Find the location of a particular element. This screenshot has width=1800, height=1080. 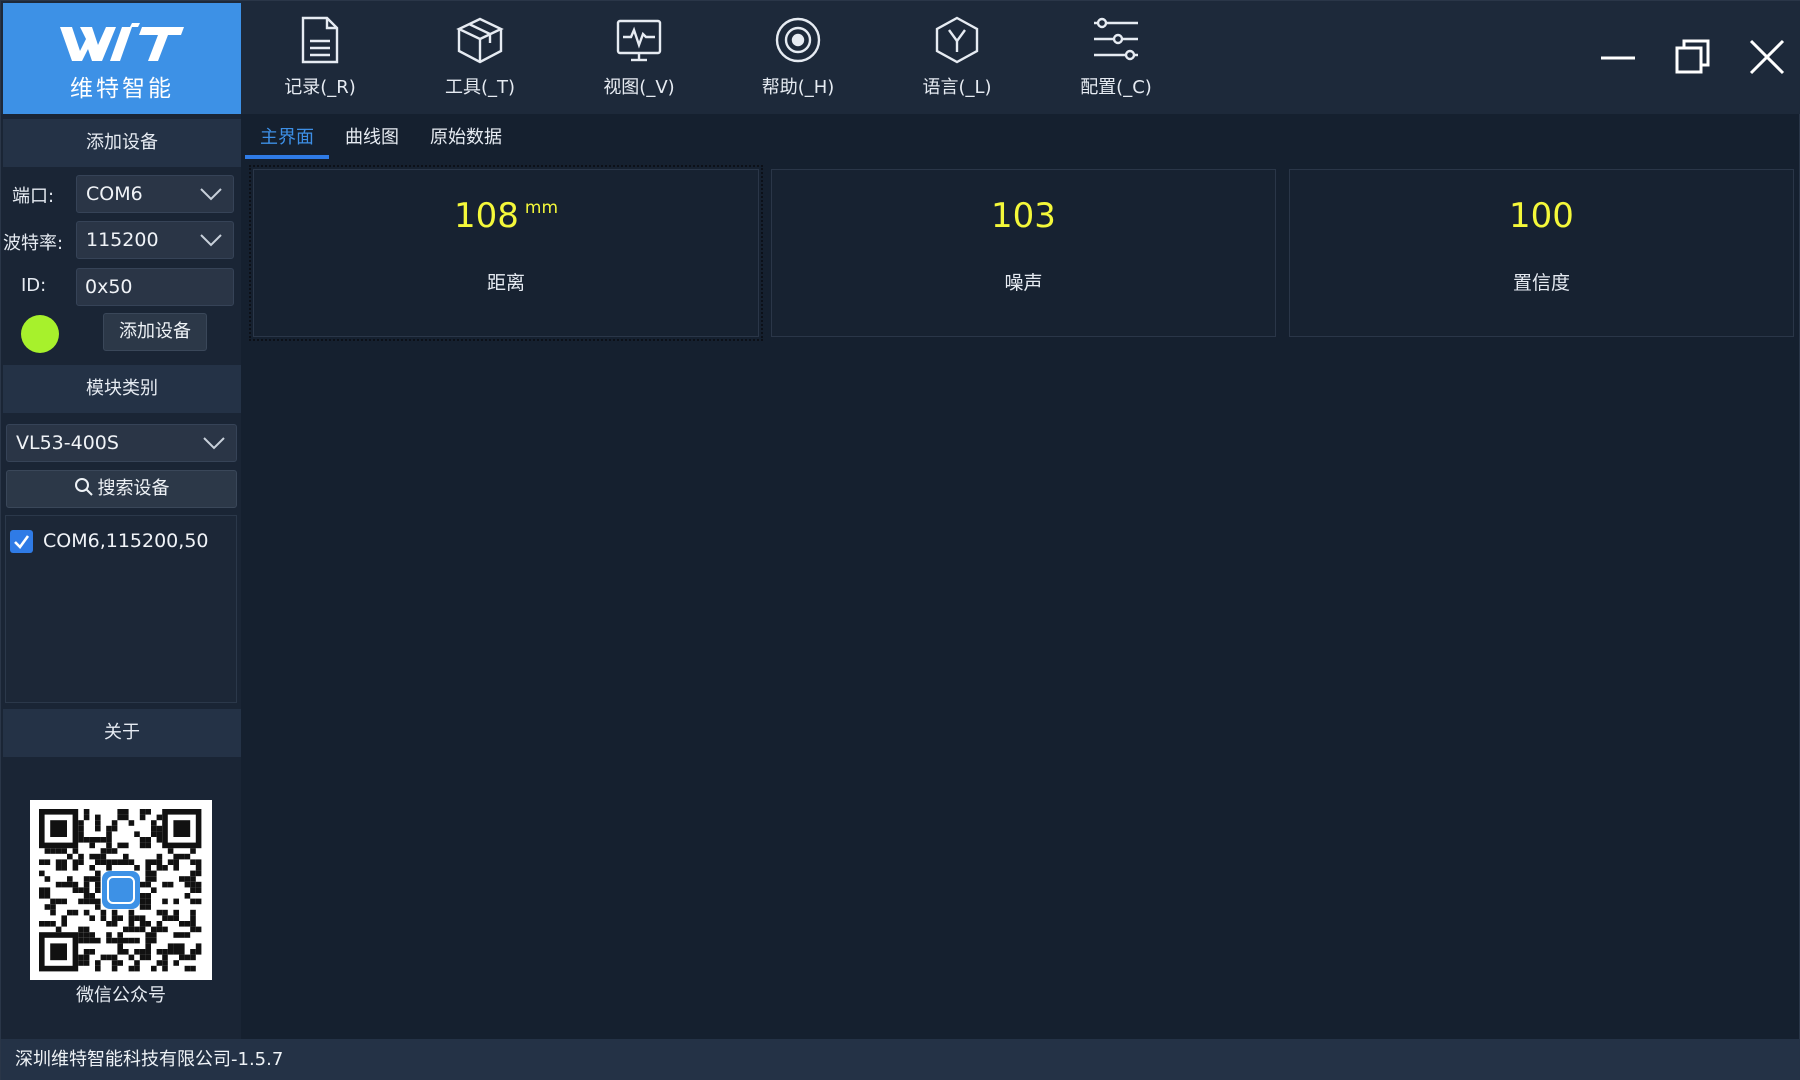

box-icon is located at coordinates (480, 40).